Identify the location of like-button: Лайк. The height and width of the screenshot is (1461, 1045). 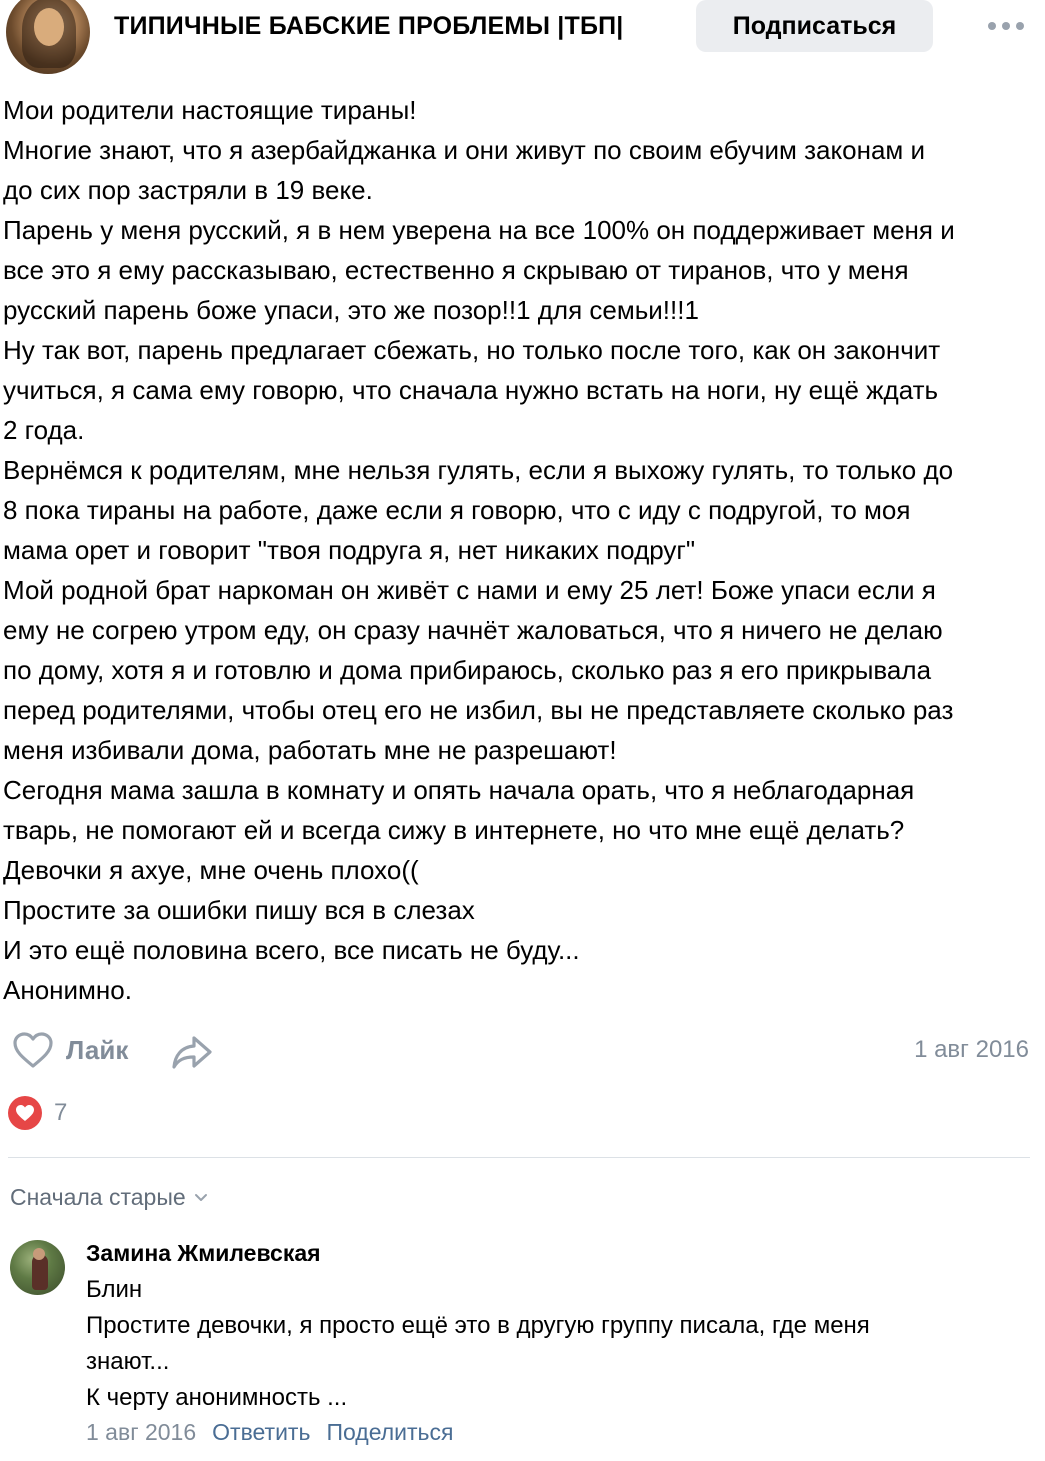
(70, 1050).